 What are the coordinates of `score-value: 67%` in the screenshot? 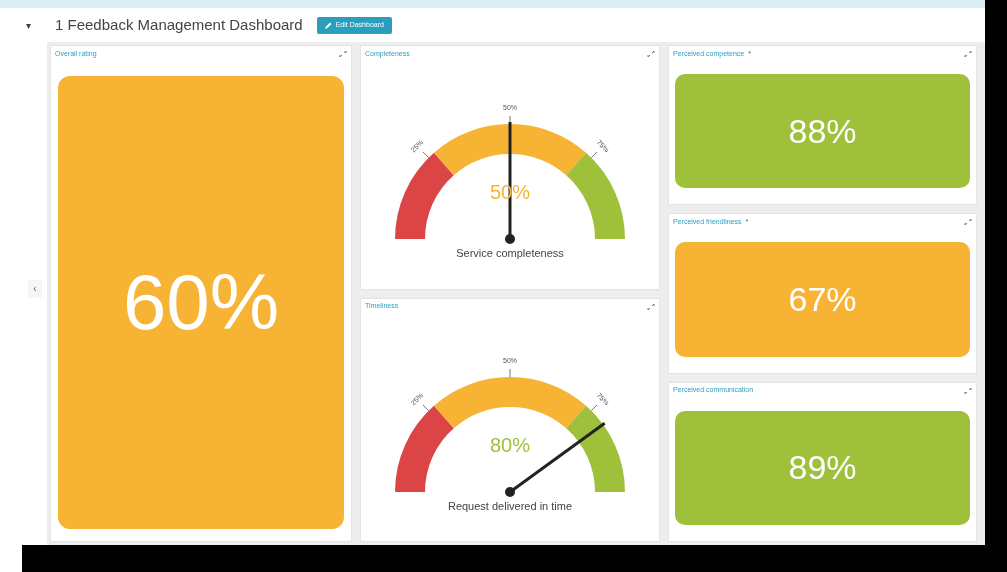 It's located at (822, 299).